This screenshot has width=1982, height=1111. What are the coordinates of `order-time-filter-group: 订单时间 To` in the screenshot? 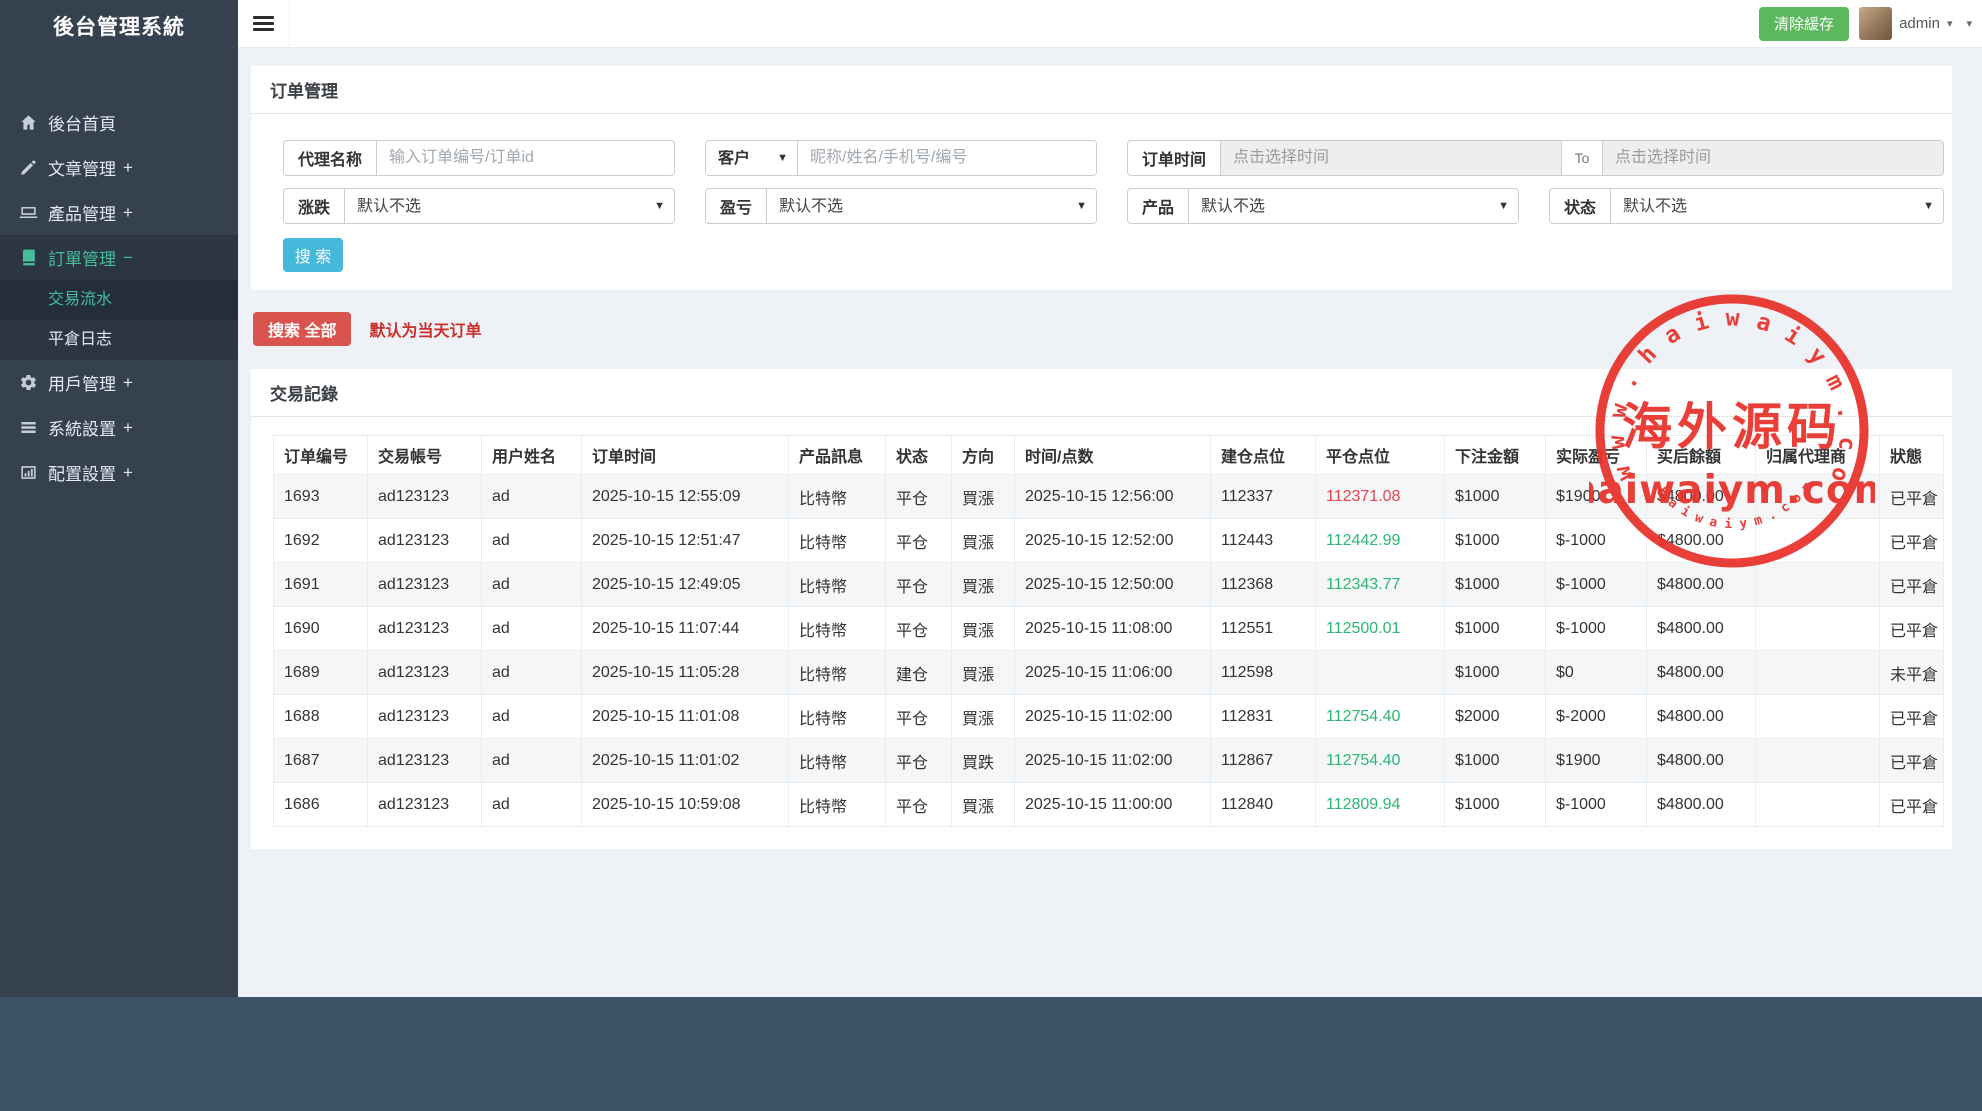 It's located at (1535, 158).